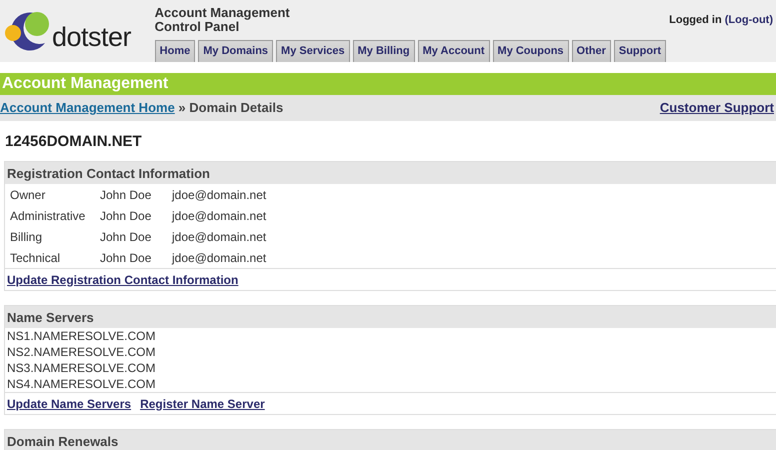 This screenshot has height=450, width=776. I want to click on contact-role: Billing, so click(27, 237).